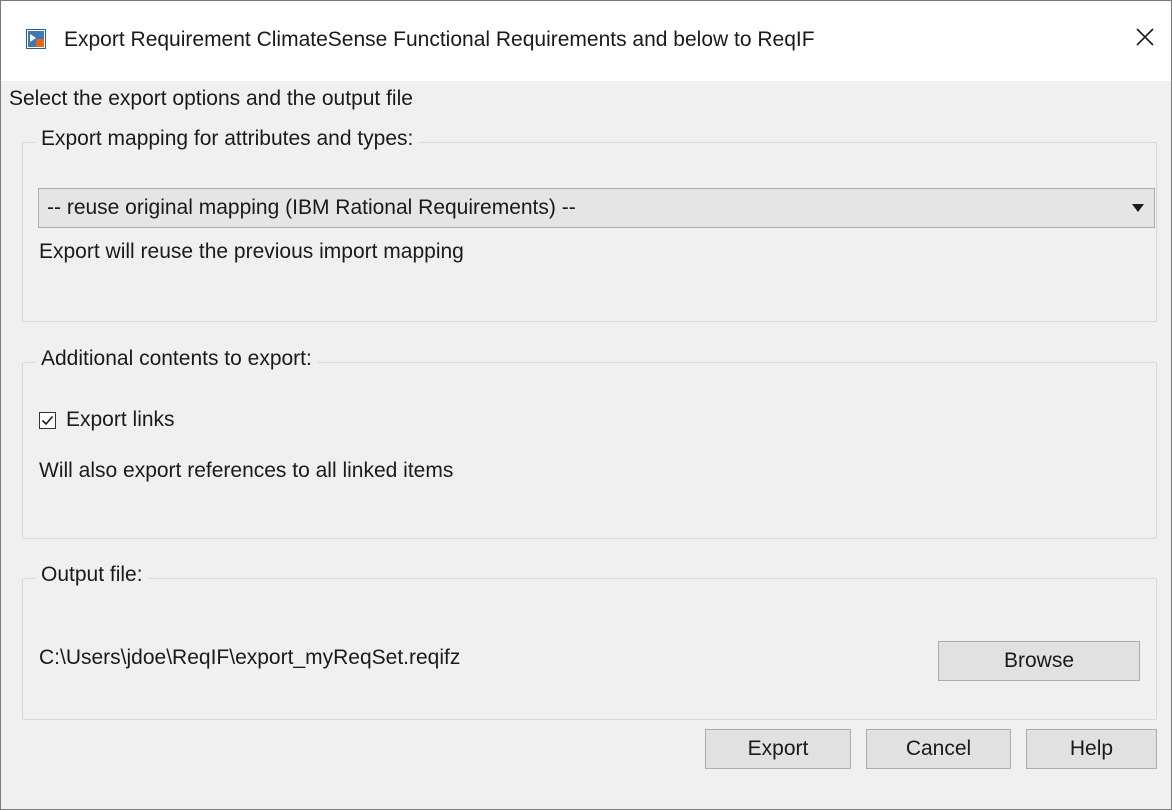 The width and height of the screenshot is (1172, 810). Describe the element at coordinates (1091, 749) in the screenshot. I see `help-button: Help` at that location.